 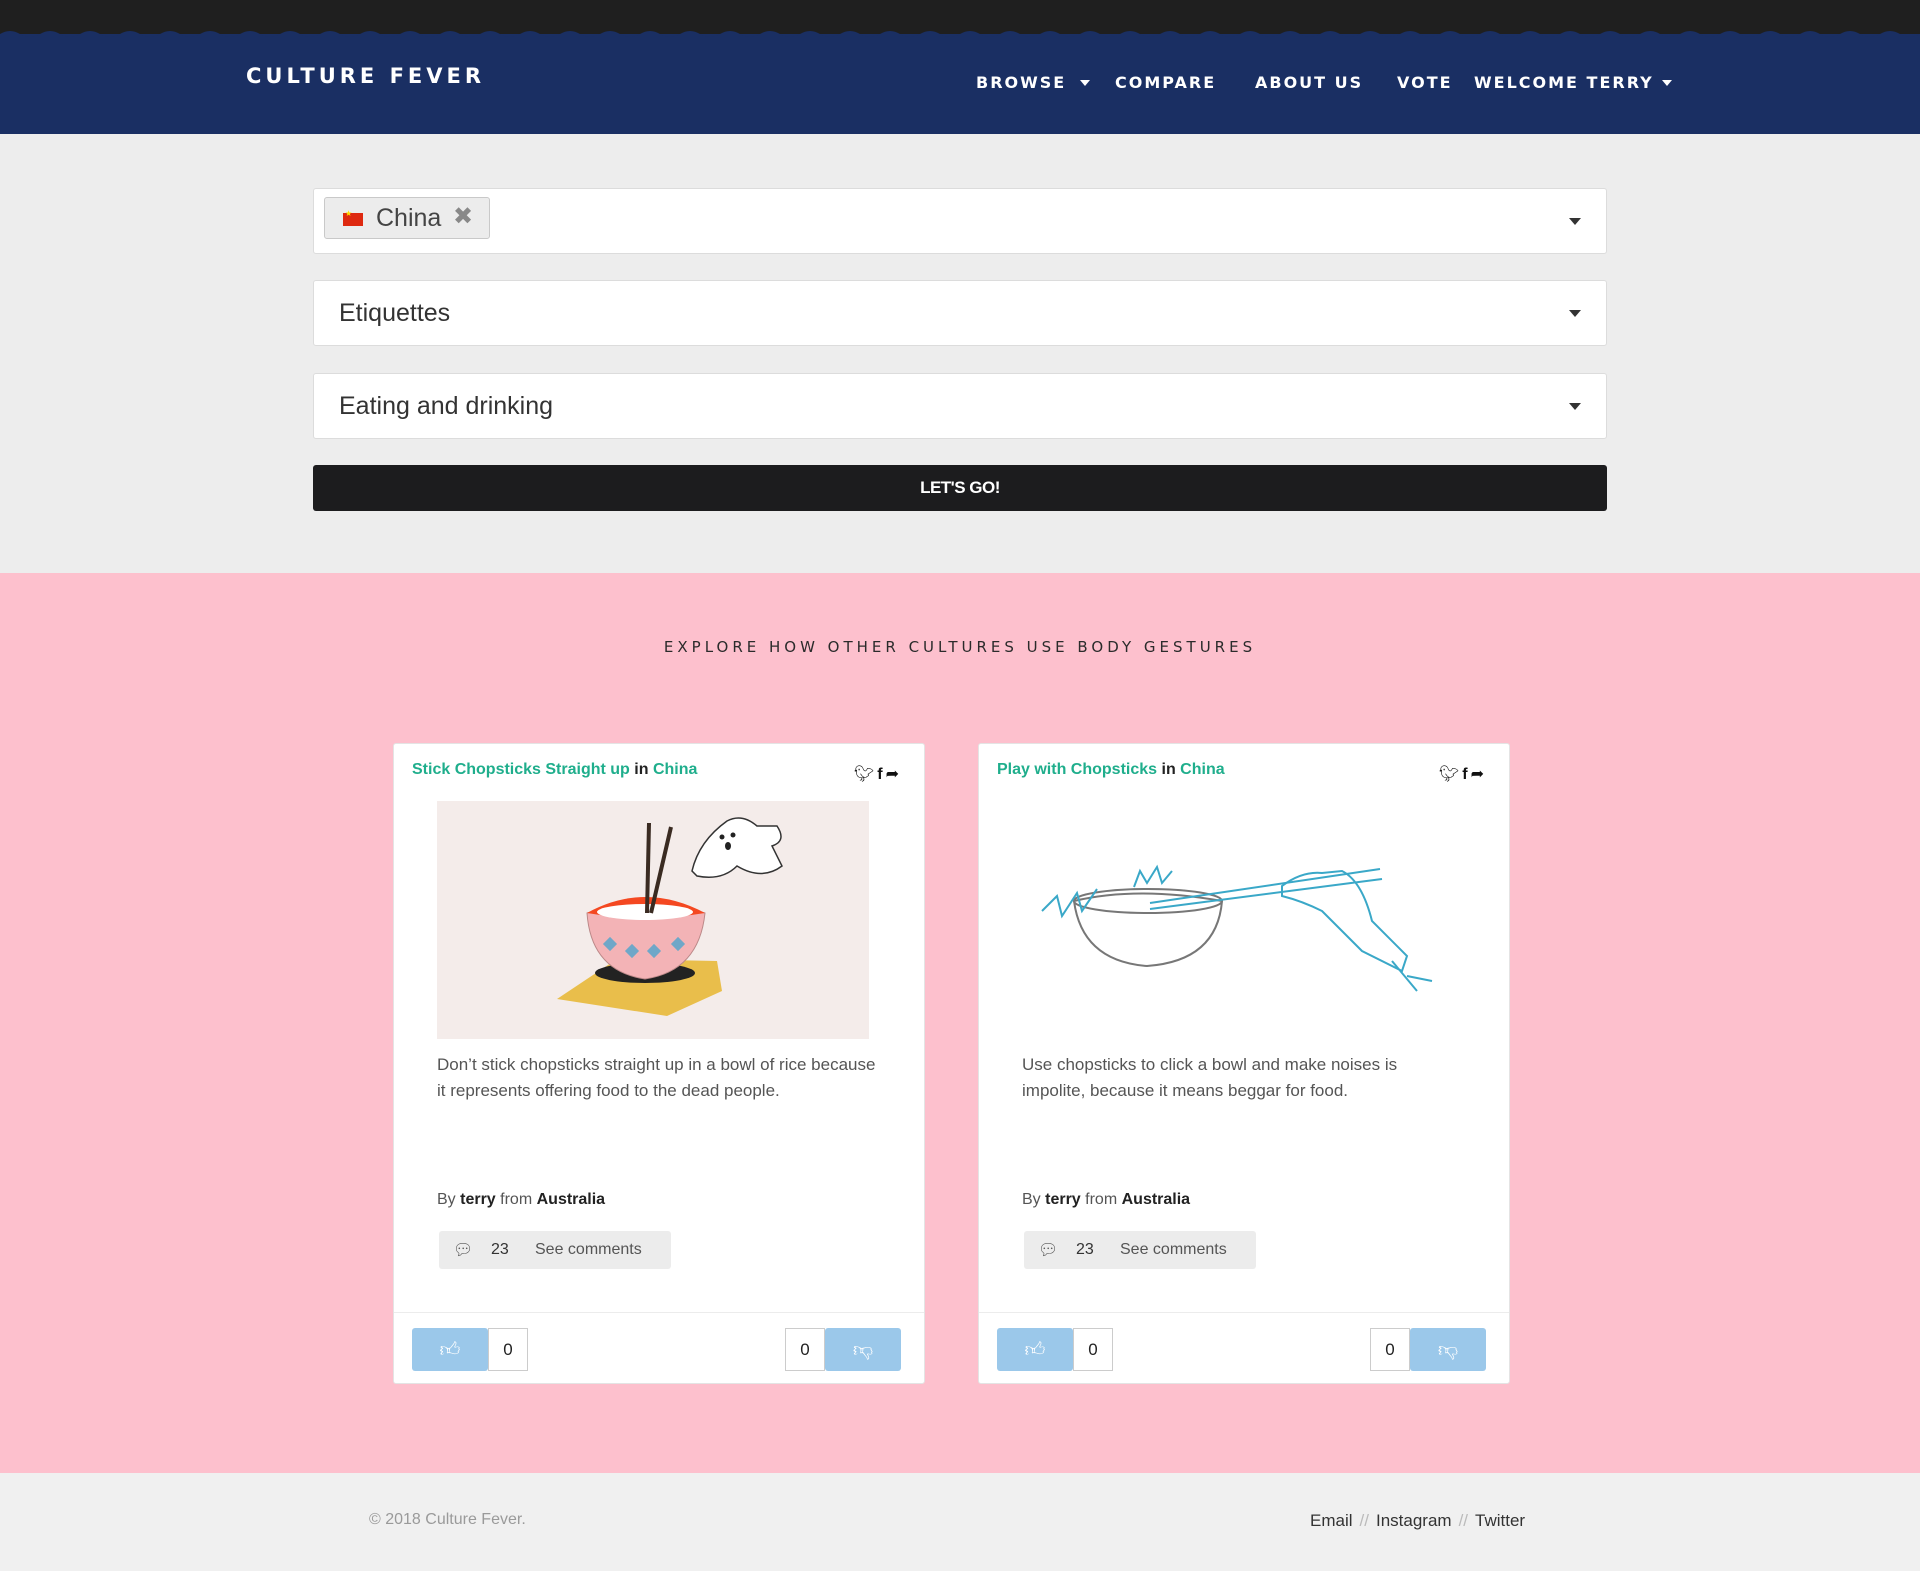 What do you see at coordinates (1667, 83) in the screenshot?
I see `user-caret-icon` at bounding box center [1667, 83].